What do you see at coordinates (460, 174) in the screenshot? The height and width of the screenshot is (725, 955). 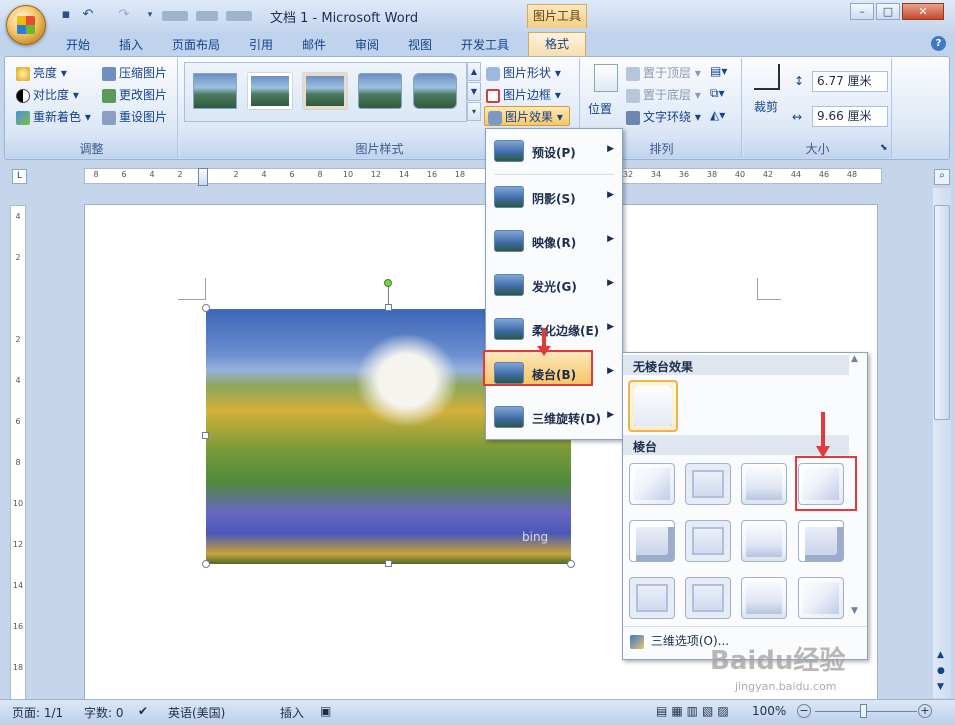 I see `ruler-tick-label: 18` at bounding box center [460, 174].